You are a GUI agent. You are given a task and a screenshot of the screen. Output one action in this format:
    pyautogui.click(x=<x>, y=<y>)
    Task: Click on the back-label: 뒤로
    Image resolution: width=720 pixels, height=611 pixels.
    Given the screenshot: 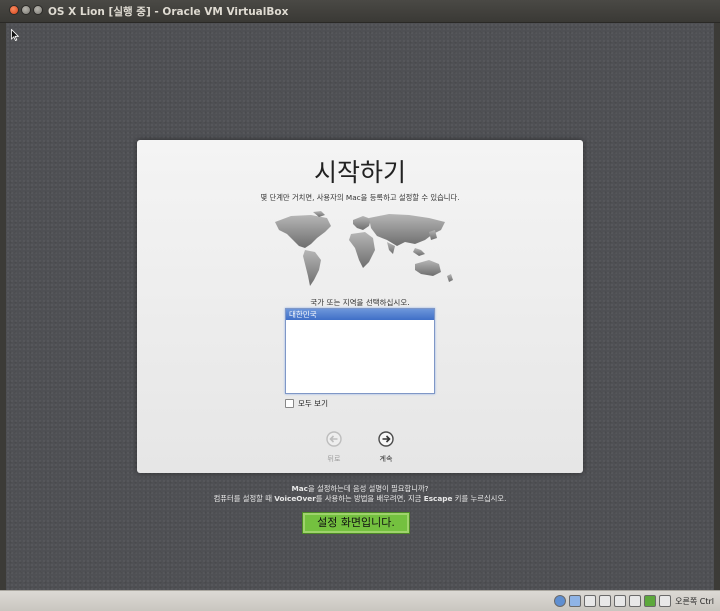 What is the action you would take?
    pyautogui.click(x=334, y=459)
    